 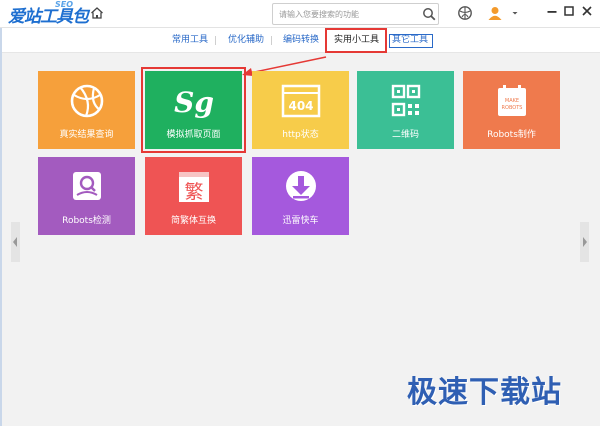 What do you see at coordinates (300, 221) in the screenshot?
I see `tile-label: 迅雷快车` at bounding box center [300, 221].